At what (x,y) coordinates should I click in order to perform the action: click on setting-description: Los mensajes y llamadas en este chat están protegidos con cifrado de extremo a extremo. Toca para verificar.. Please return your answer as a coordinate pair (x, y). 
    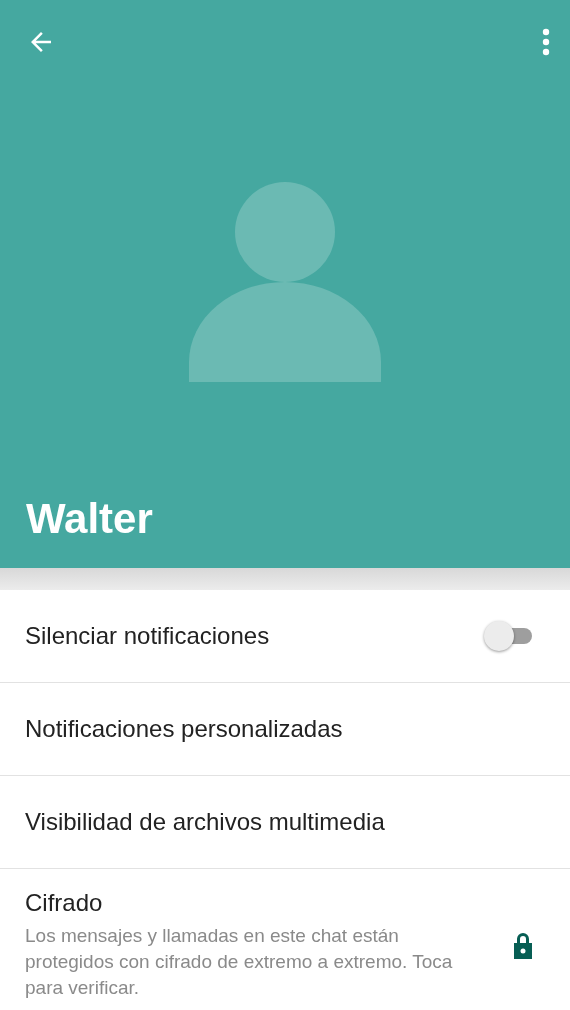
    Looking at the image, I should click on (239, 962).